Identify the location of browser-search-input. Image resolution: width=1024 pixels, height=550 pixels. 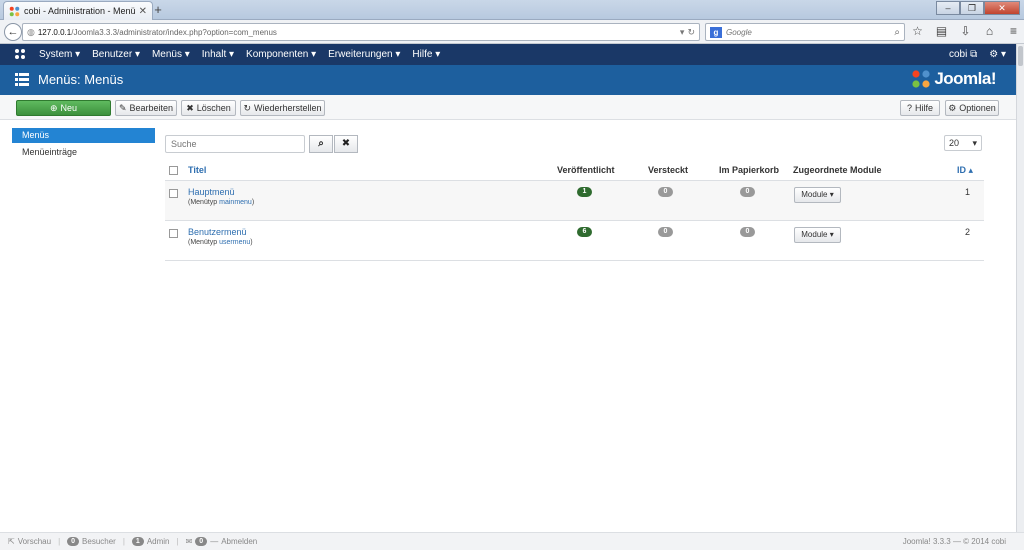
(808, 32).